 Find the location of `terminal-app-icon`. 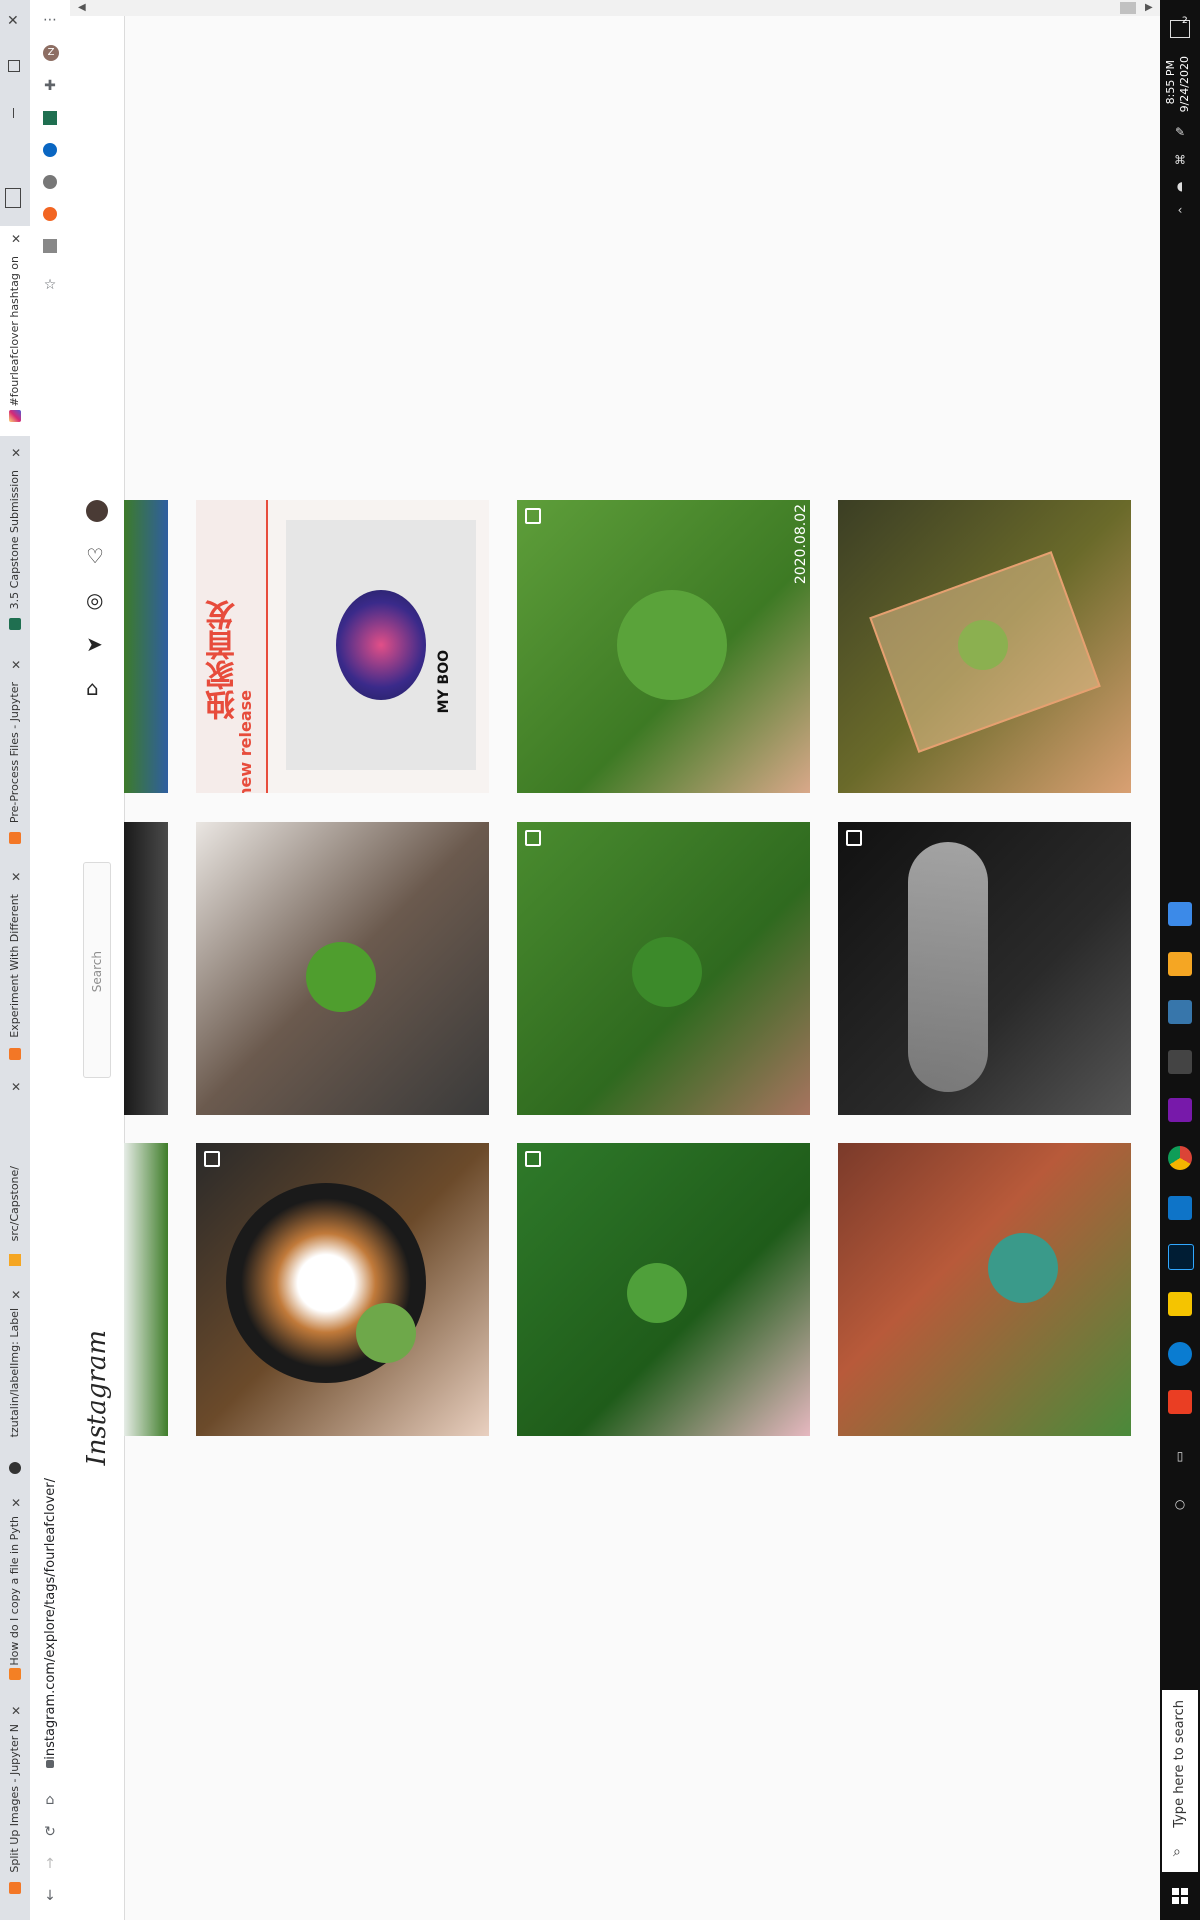

terminal-app-icon is located at coordinates (1180, 1062).